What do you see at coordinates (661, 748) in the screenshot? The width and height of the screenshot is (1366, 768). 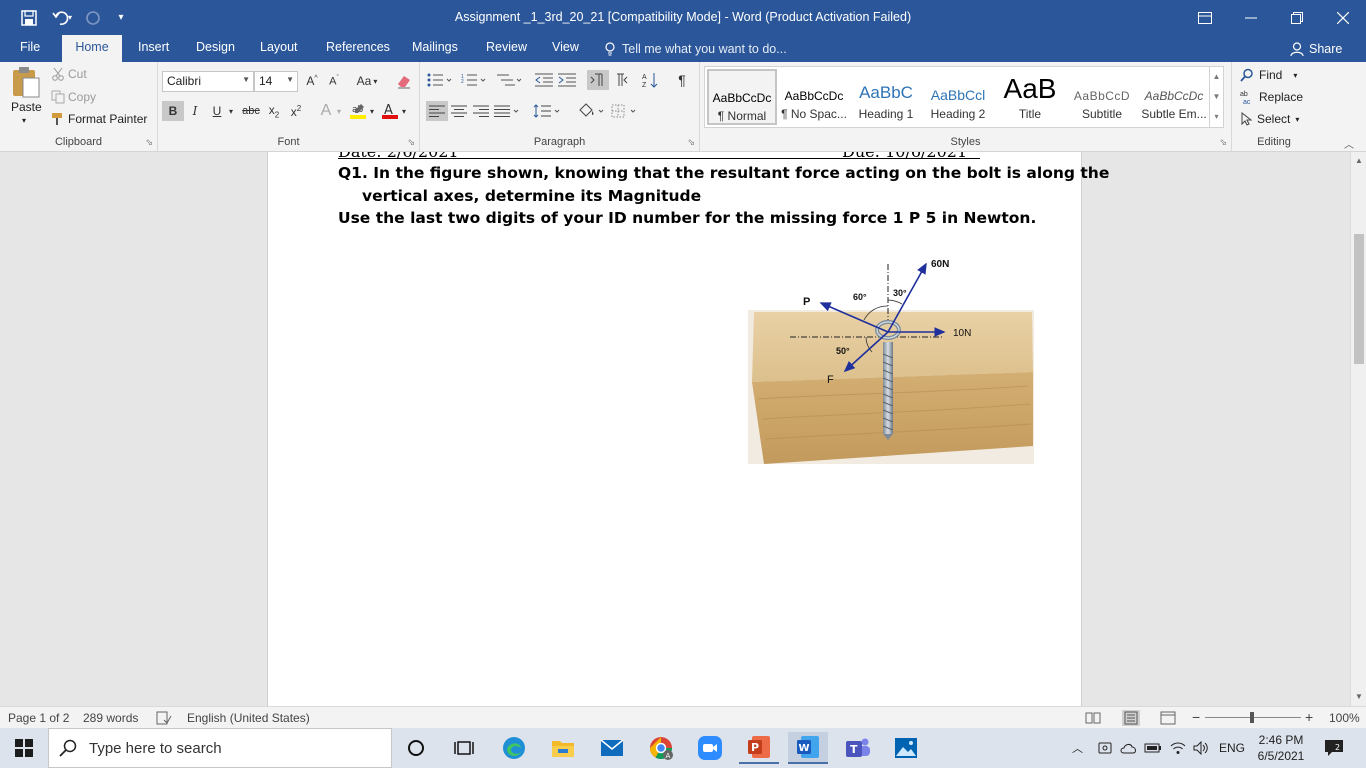 I see `chrome-icon: A` at bounding box center [661, 748].